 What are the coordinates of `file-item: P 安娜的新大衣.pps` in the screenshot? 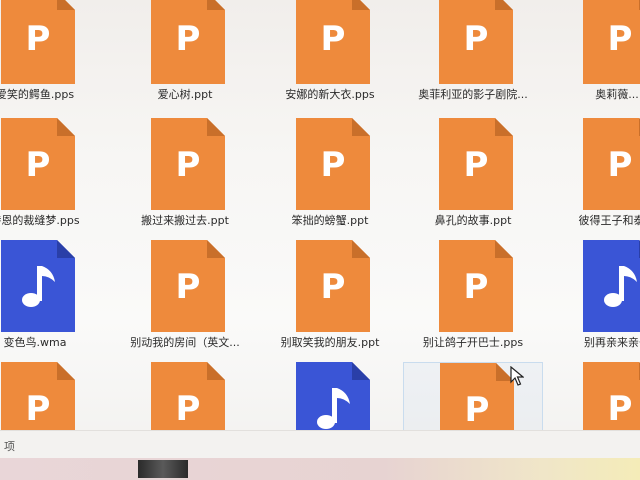 It's located at (330, 55).